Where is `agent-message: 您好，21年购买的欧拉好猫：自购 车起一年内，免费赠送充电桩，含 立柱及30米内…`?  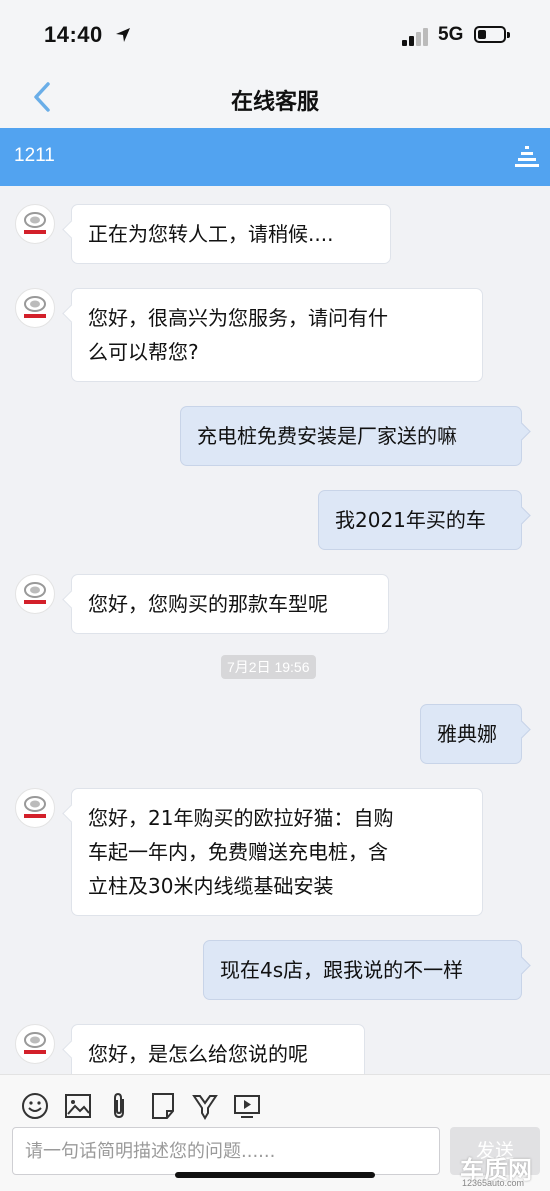 agent-message: 您好，21年购买的欧拉好猫：自购 车起一年内，免费赠送充电桩，含 立柱及30米内… is located at coordinates (277, 852).